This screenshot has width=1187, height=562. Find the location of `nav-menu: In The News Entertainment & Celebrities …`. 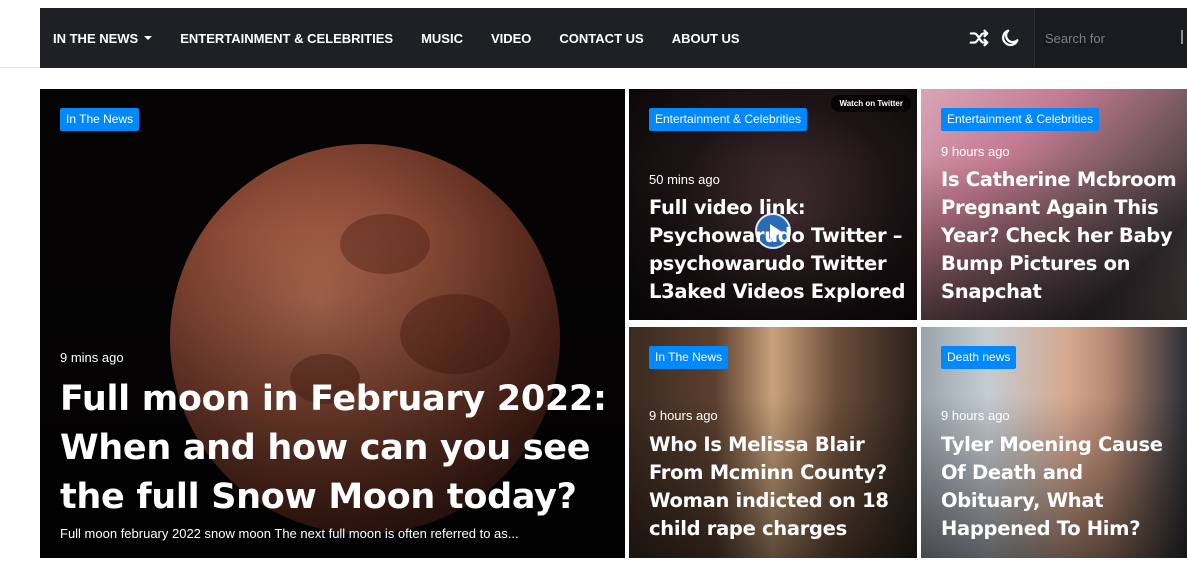

nav-menu: In The News Entertainment & Celebrities … is located at coordinates (404, 38).